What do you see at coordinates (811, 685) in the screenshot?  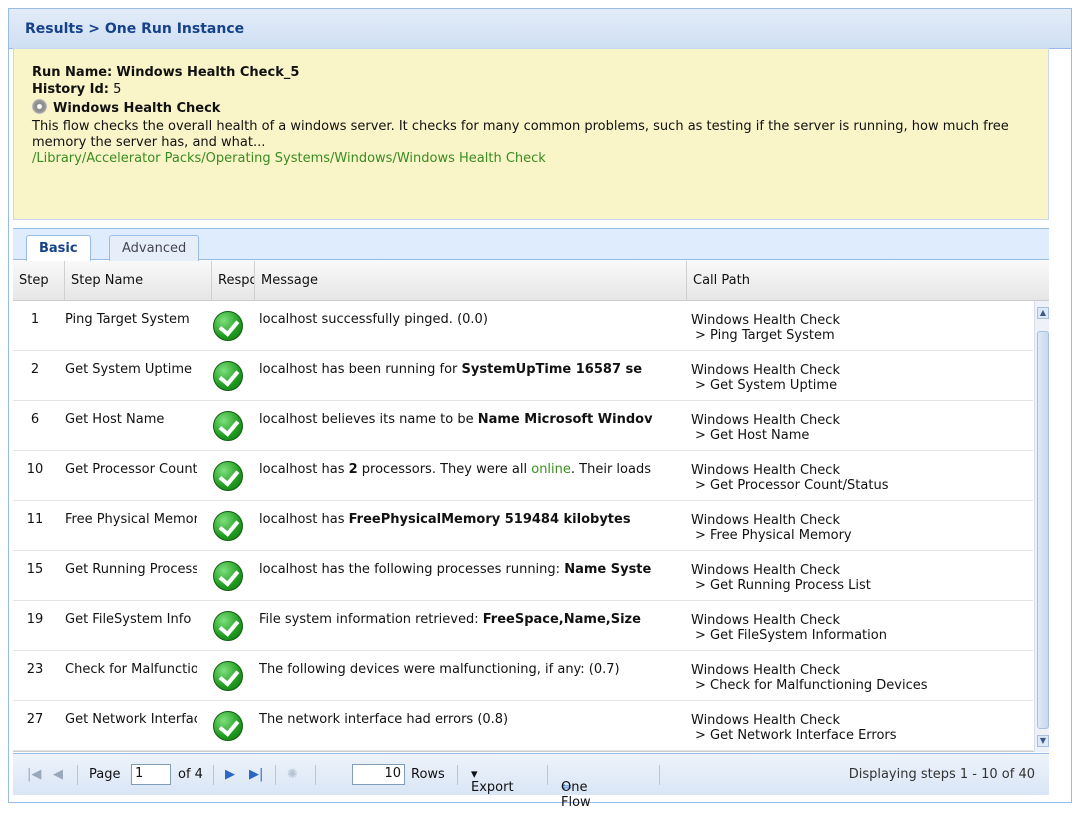 I see `call-path-step: > Check for Malfunctioning Devices` at bounding box center [811, 685].